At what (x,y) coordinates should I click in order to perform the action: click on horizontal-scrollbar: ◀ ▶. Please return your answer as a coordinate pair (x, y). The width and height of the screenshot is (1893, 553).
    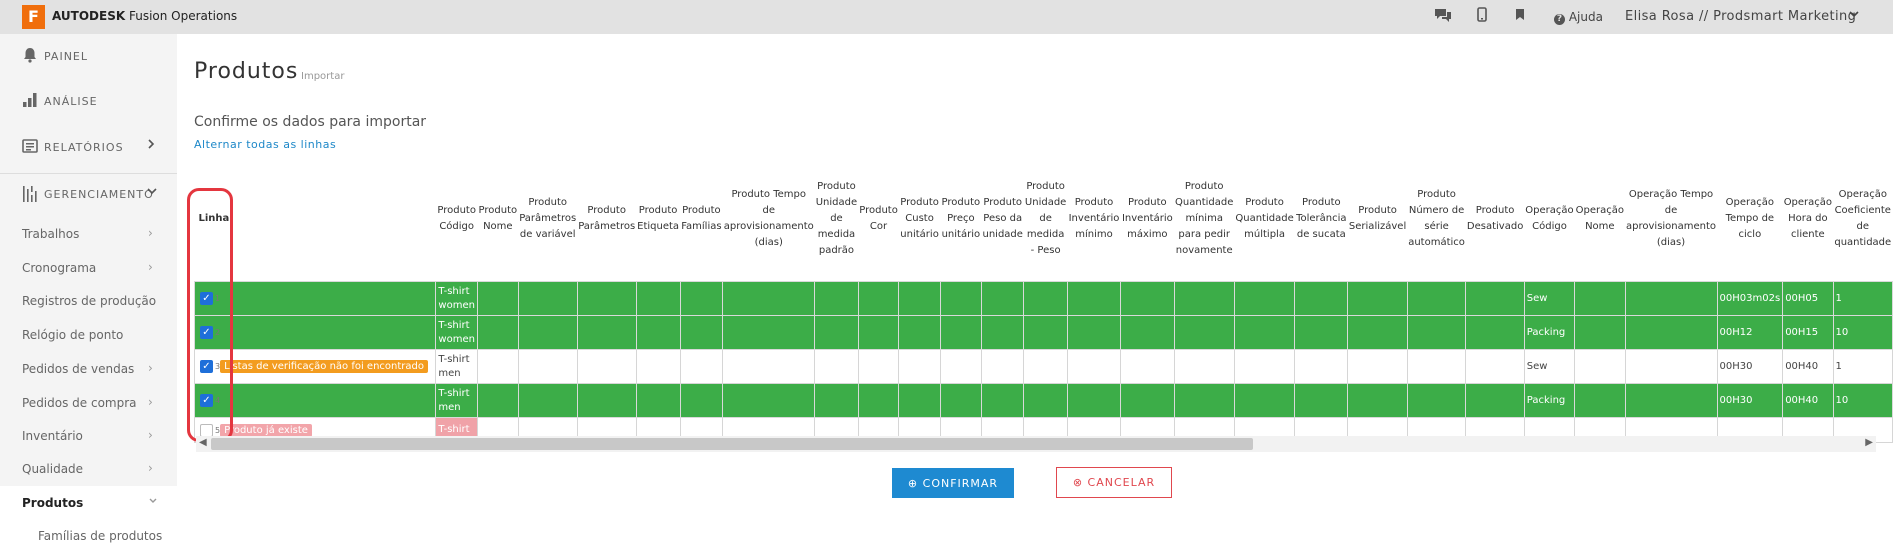
    Looking at the image, I should click on (1036, 444).